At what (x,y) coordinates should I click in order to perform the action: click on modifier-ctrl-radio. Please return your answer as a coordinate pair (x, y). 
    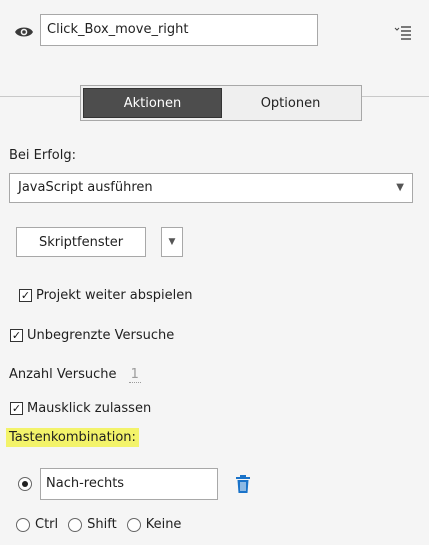
    Looking at the image, I should click on (23, 524).